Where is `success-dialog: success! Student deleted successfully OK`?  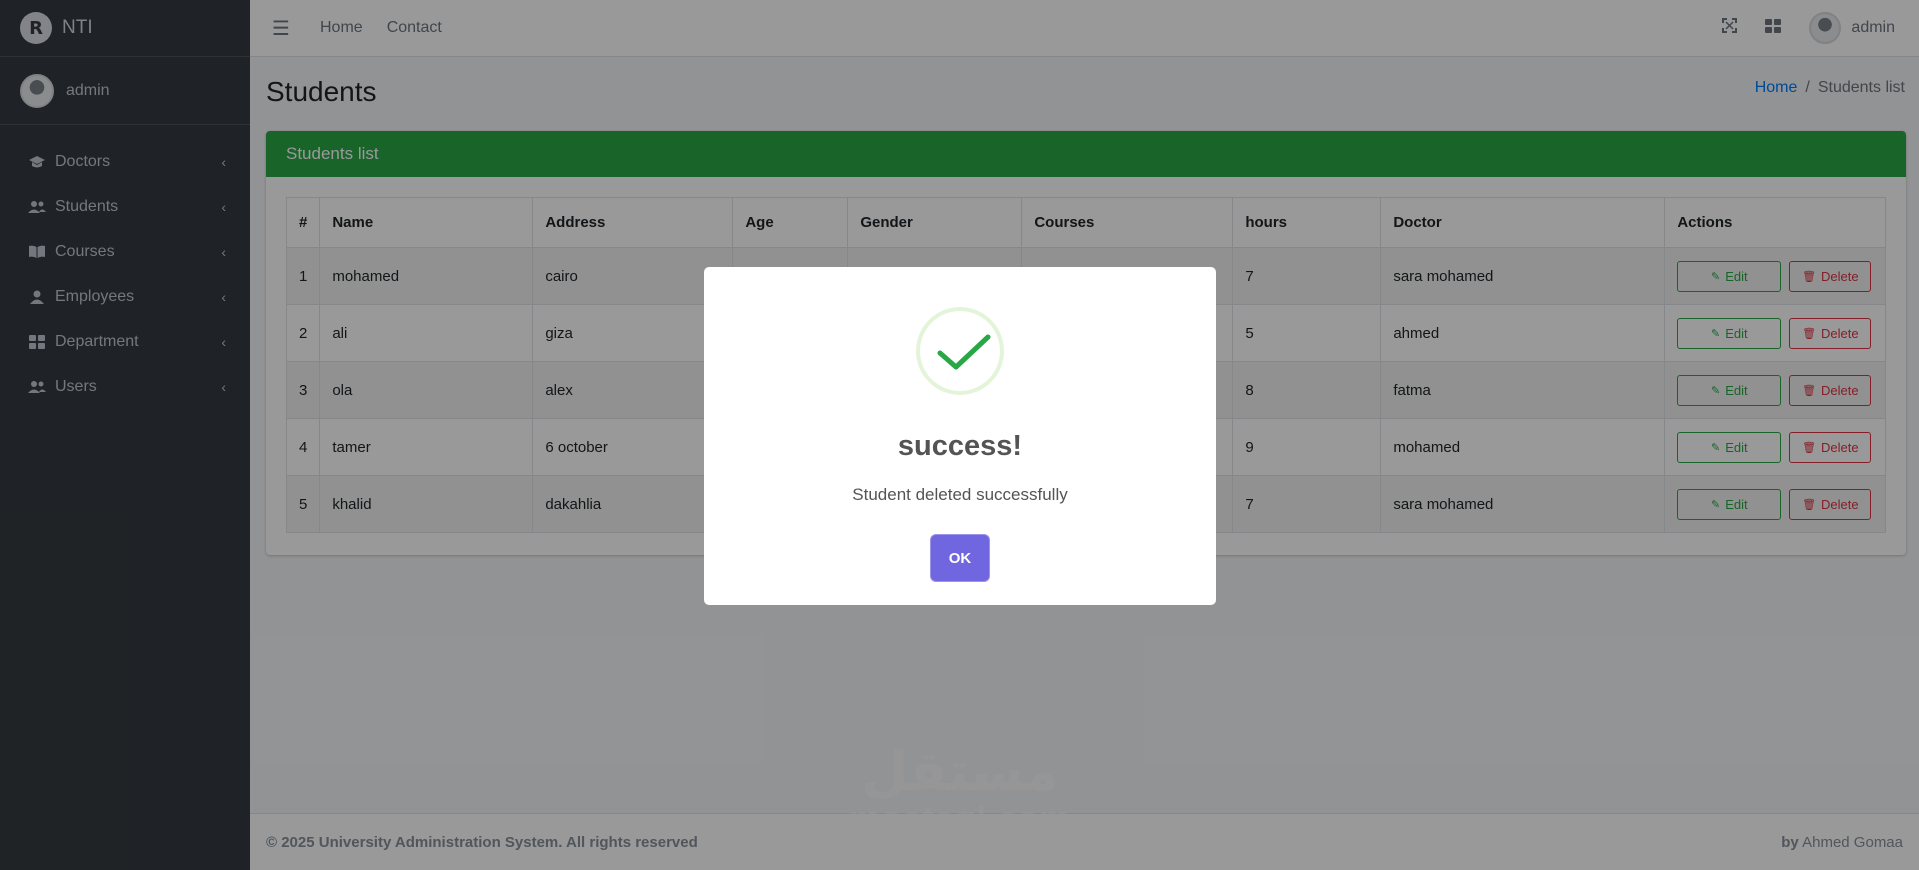
success-dialog: success! Student deleted successfully OK is located at coordinates (960, 436).